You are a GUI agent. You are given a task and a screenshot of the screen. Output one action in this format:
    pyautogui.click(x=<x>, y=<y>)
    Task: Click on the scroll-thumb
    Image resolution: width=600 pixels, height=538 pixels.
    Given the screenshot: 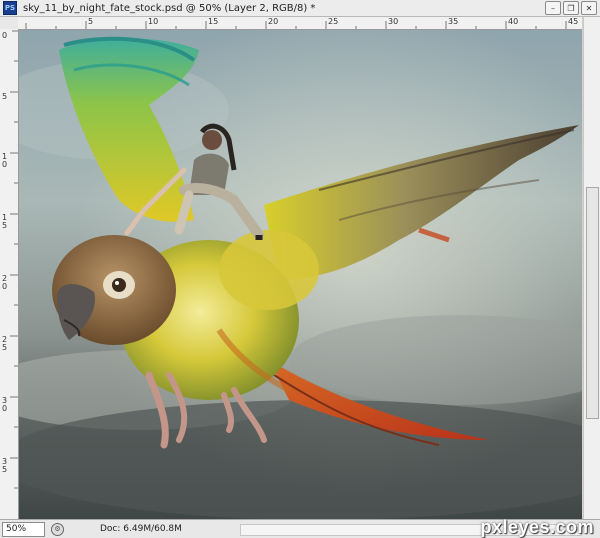 What is the action you would take?
    pyautogui.click(x=592, y=303)
    